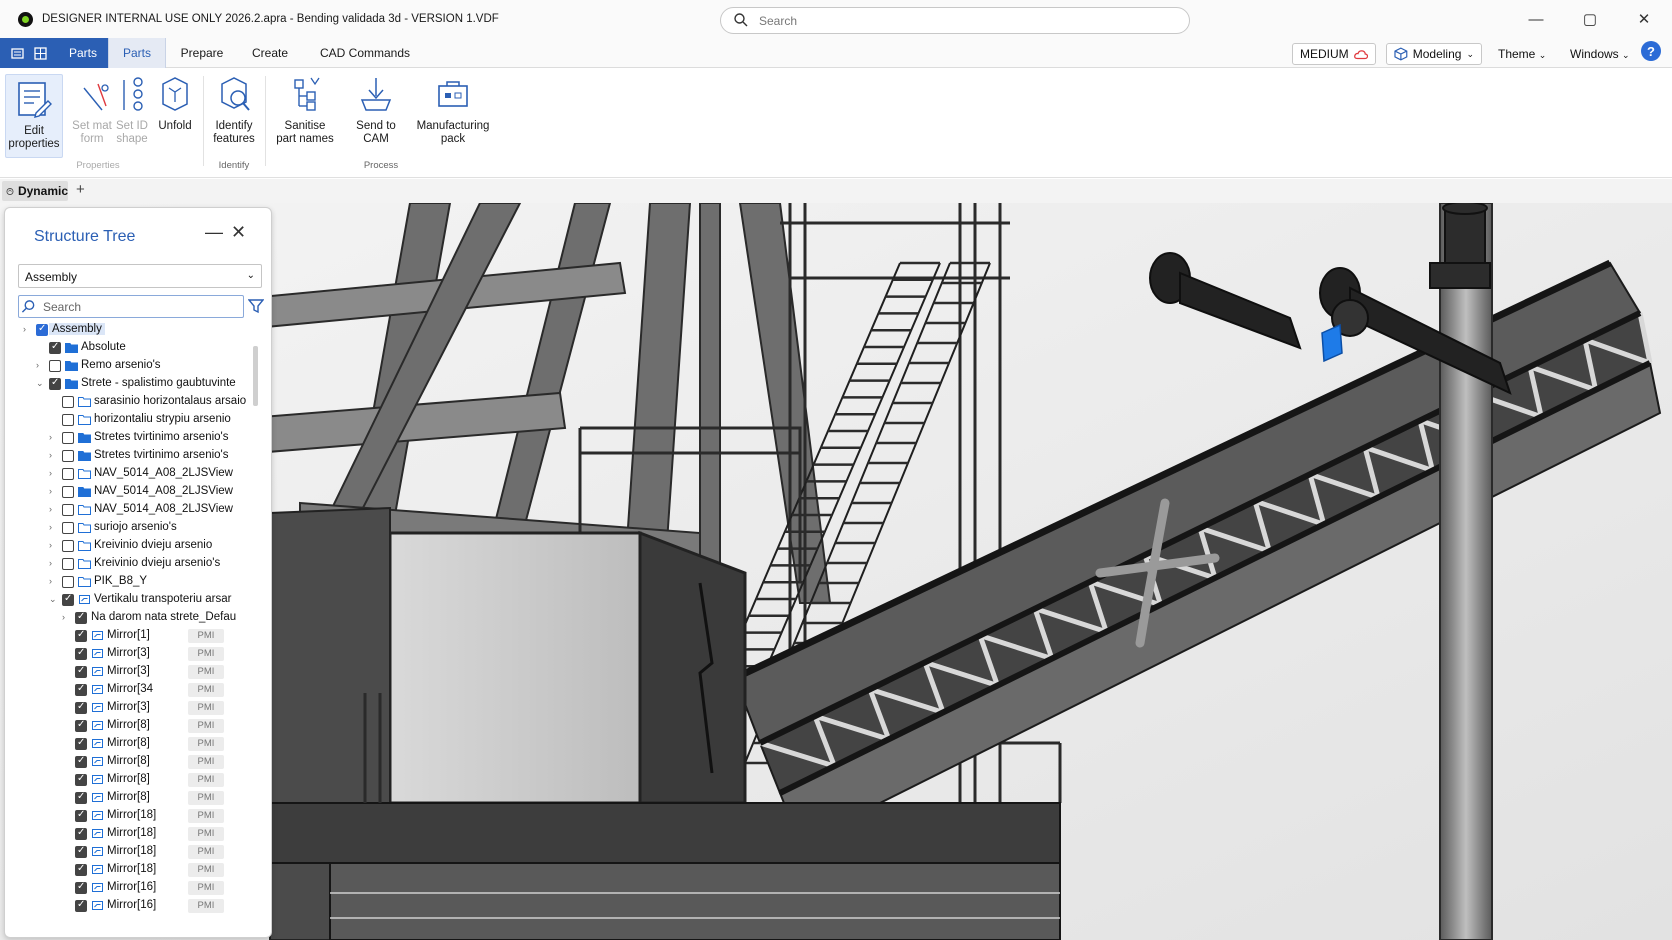 The image size is (1672, 940). What do you see at coordinates (132, 110) in the screenshot?
I see `set-id-shape-button: Set ID shape` at bounding box center [132, 110].